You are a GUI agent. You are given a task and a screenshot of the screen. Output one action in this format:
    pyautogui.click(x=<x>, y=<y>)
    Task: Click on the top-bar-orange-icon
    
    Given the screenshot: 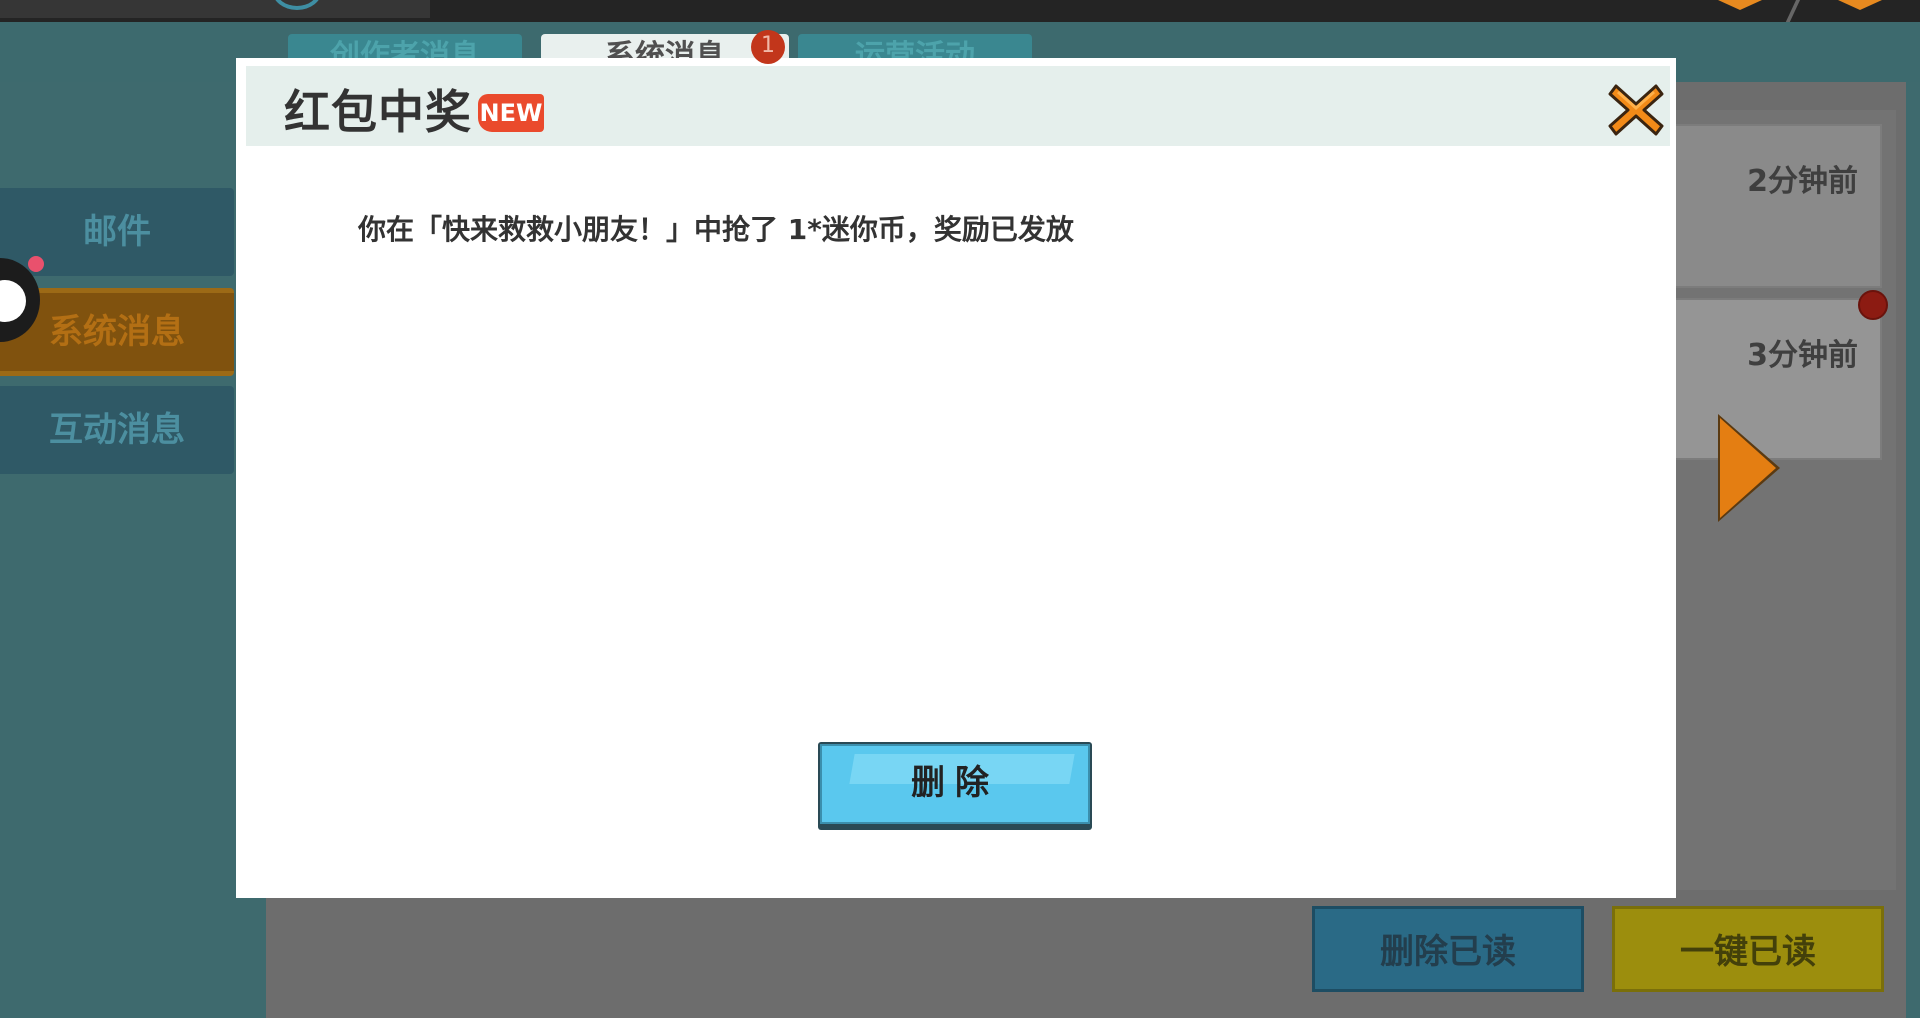 What is the action you would take?
    pyautogui.click(x=1740, y=5)
    